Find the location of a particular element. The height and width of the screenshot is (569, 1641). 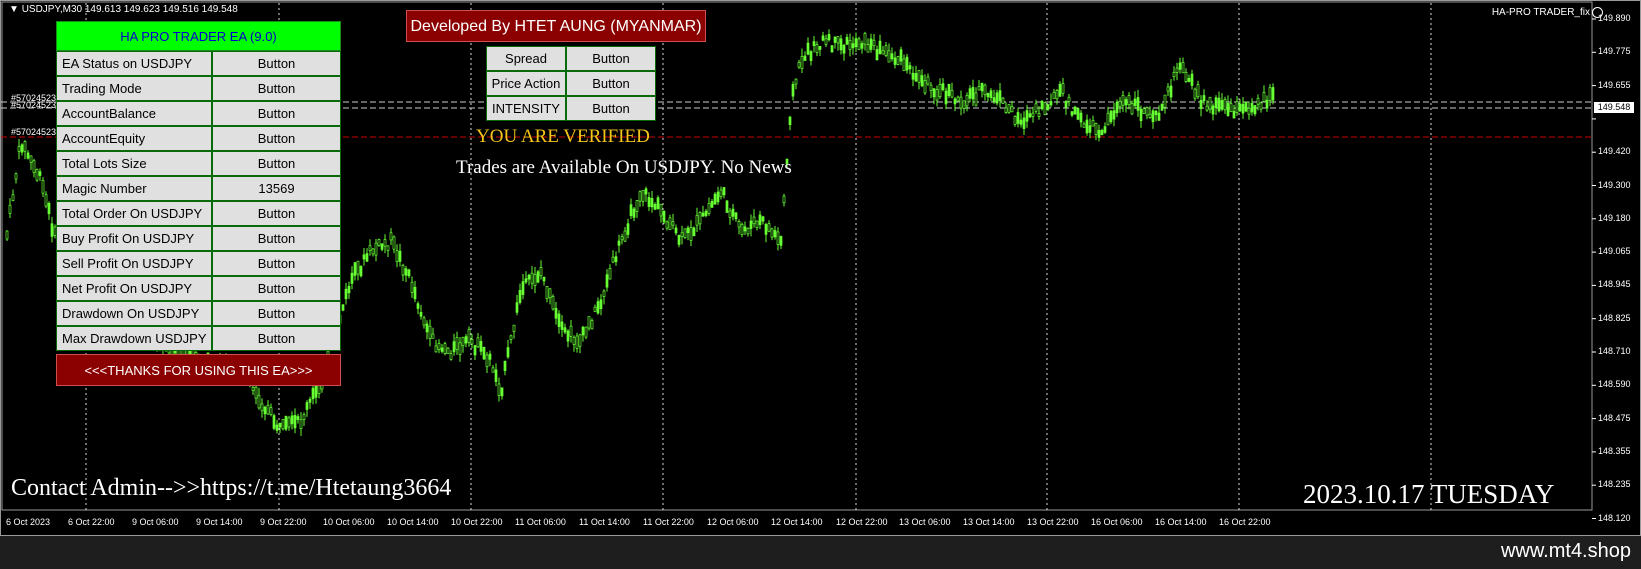

verified-status: YOU ARE VERIFIED is located at coordinates (563, 136).